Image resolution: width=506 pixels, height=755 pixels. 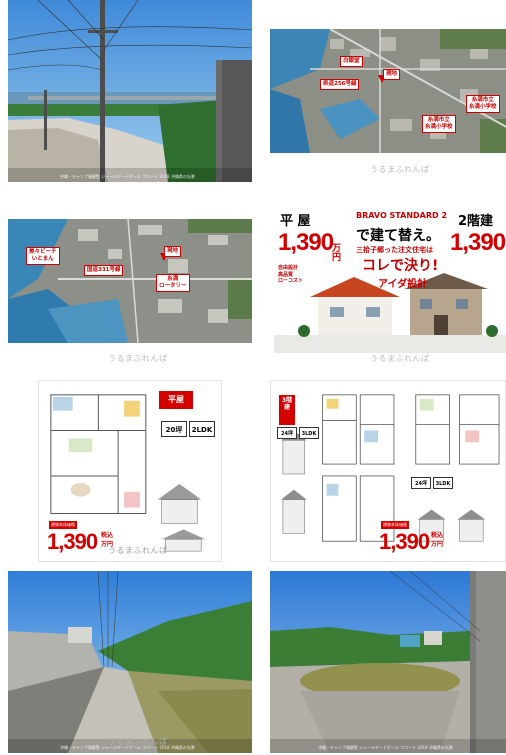 What do you see at coordinates (483, 104) in the screenshot?
I see `label-elementary: 糸満市立 糸満小学校` at bounding box center [483, 104].